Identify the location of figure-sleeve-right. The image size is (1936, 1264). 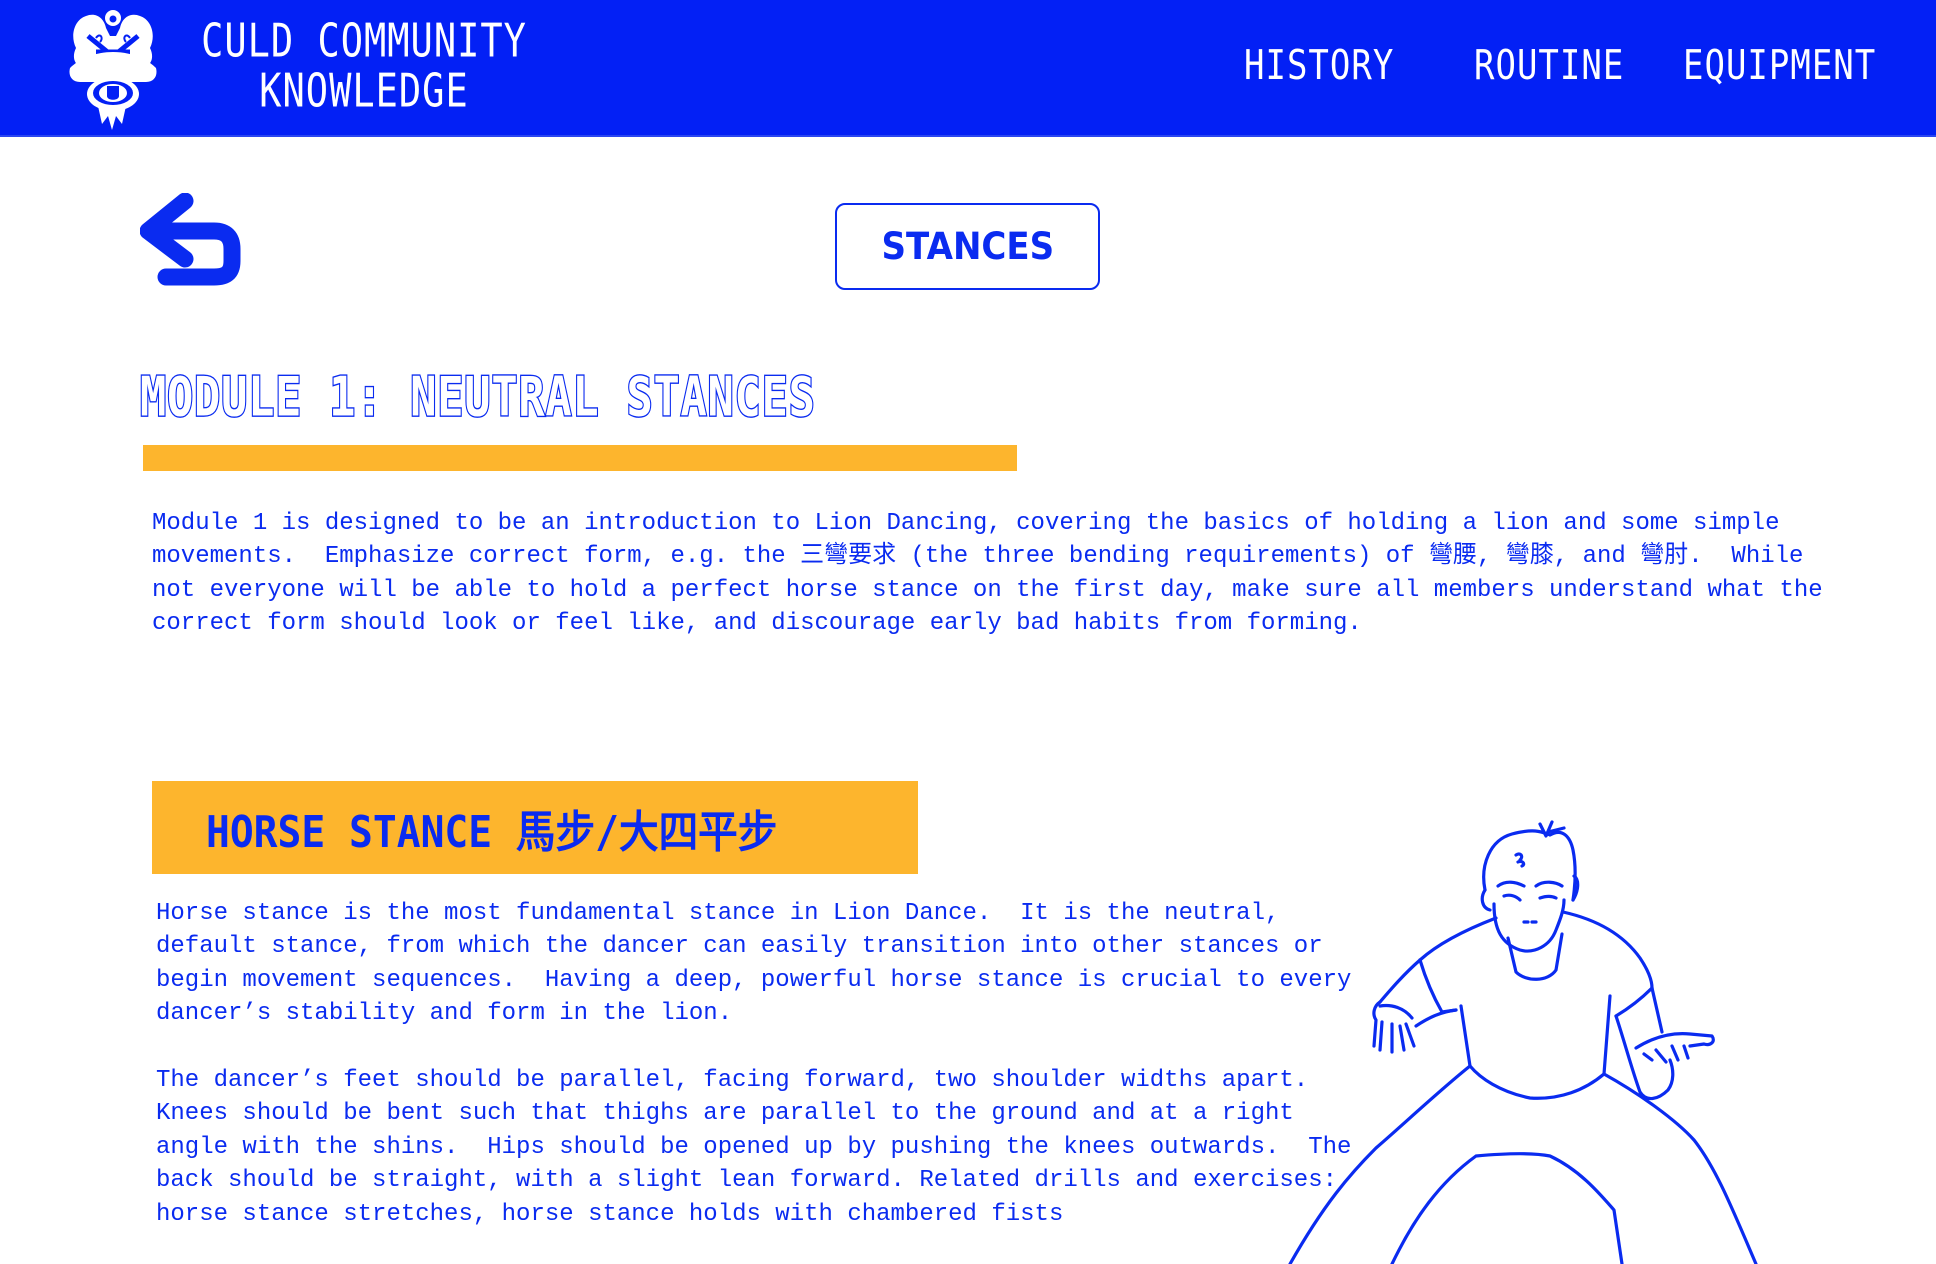
(1634, 1002).